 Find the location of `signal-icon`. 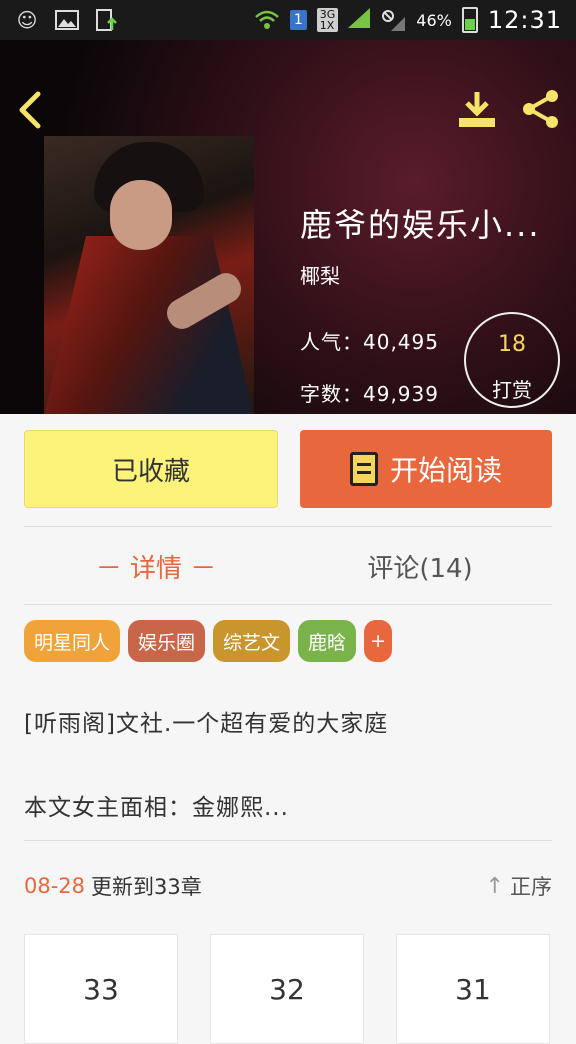

signal-icon is located at coordinates (359, 20).